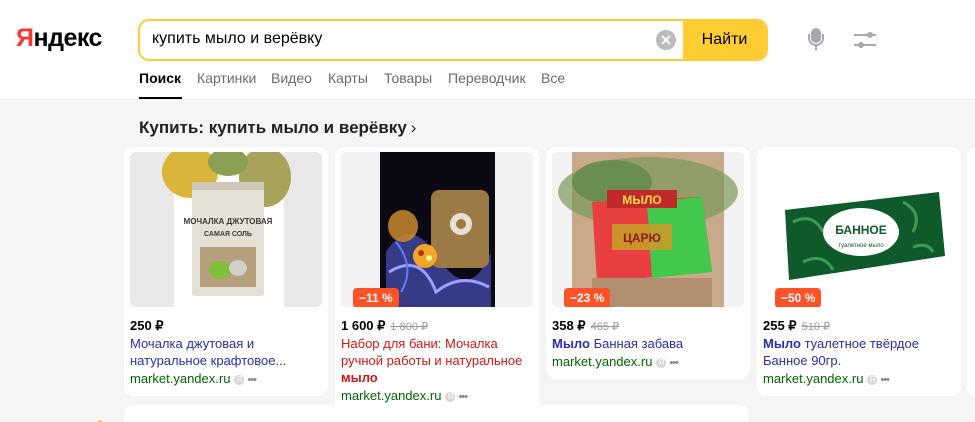 The height and width of the screenshot is (422, 975). I want to click on yandex-logo: Яндекс, so click(59, 38).